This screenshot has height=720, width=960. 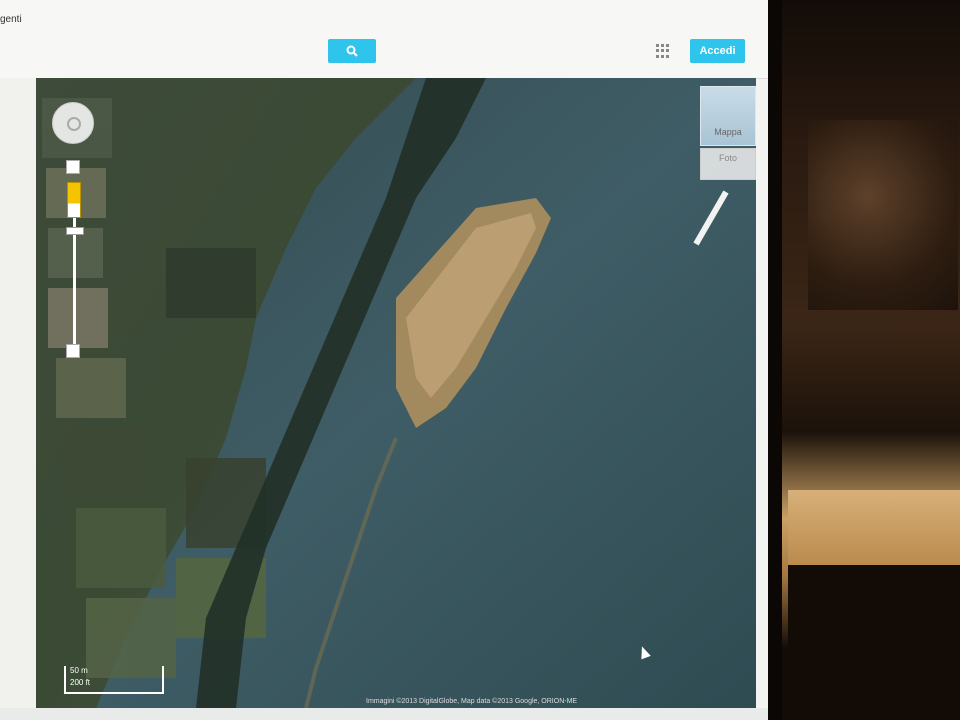 What do you see at coordinates (728, 164) in the screenshot?
I see `photos-button: Foto` at bounding box center [728, 164].